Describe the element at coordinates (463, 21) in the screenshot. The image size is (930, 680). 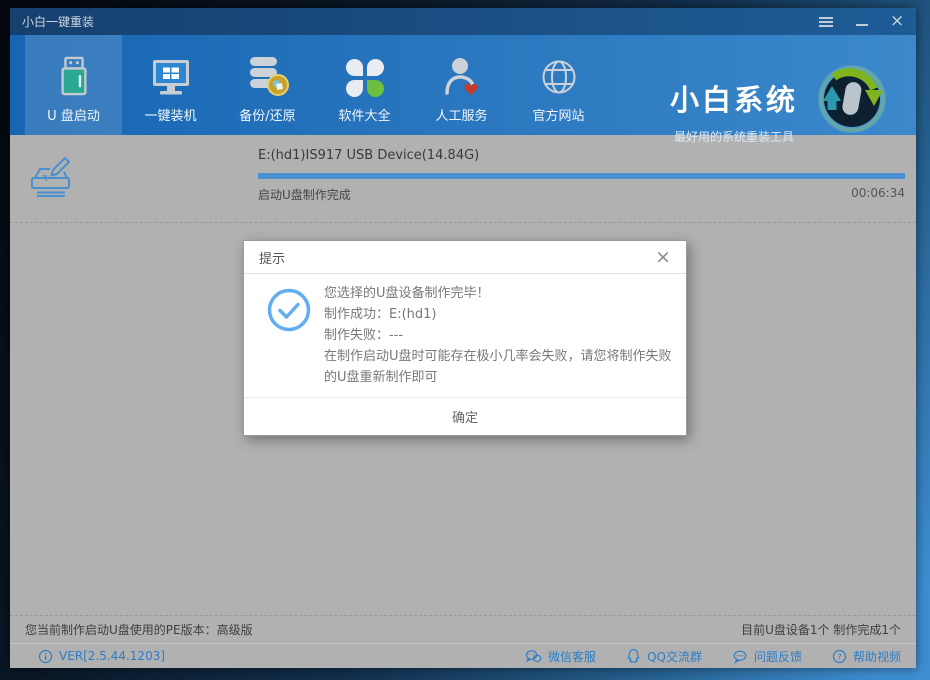
I see `title-bar: 小白一键重装 ×` at that location.